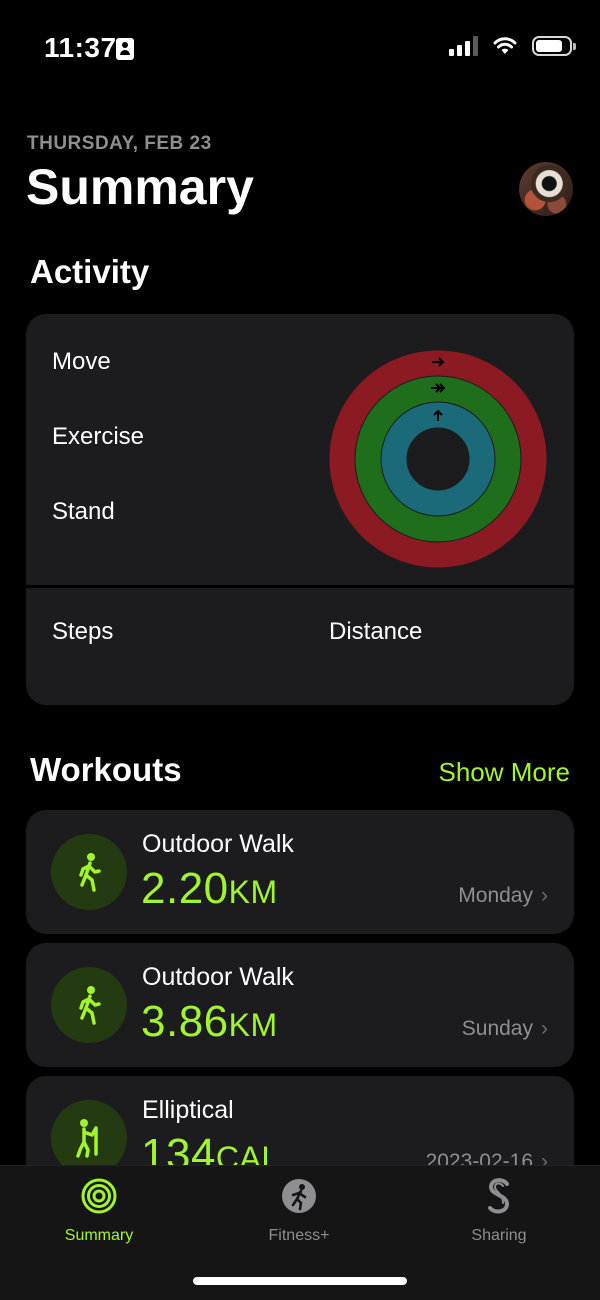  Describe the element at coordinates (188, 1110) in the screenshot. I see `workout-name: Elliptical` at that location.